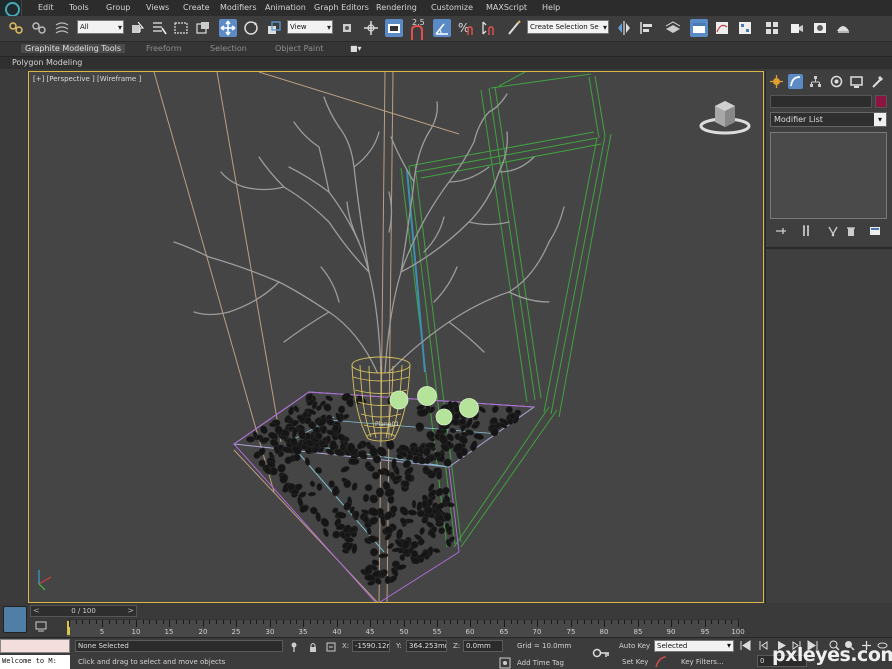 The width and height of the screenshot is (892, 669). I want to click on window-crossing-icon, so click(203, 28).